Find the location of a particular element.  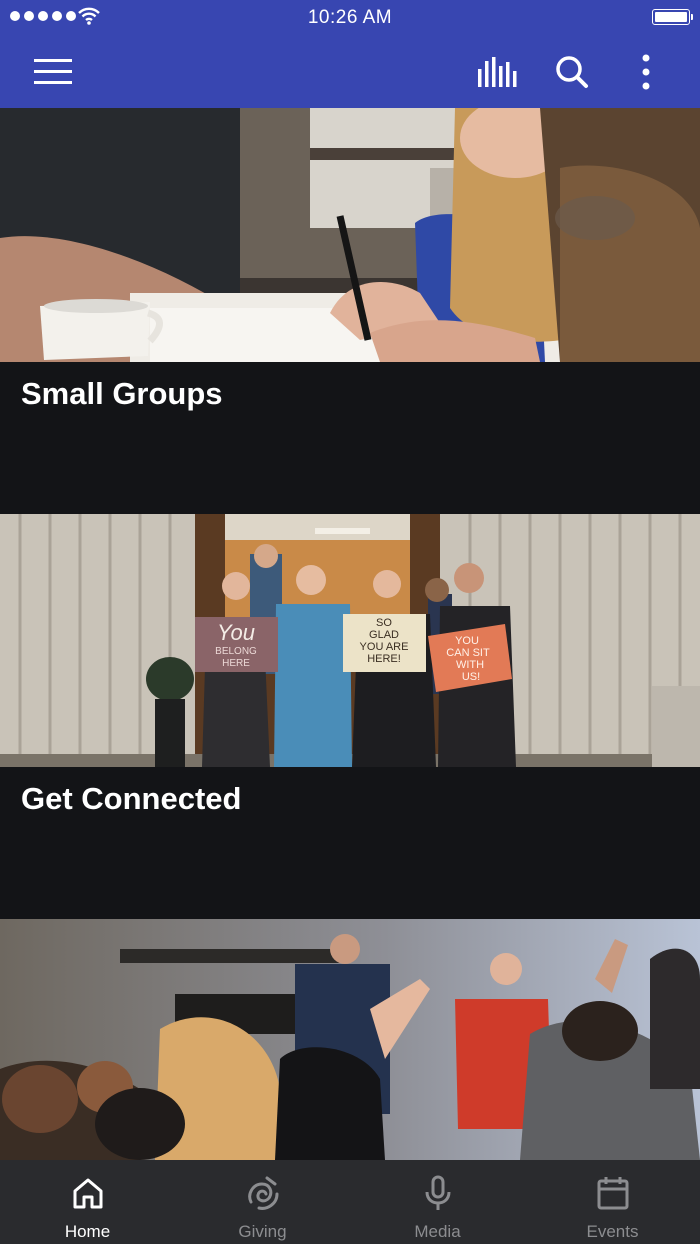

home-icon is located at coordinates (87, 1193).